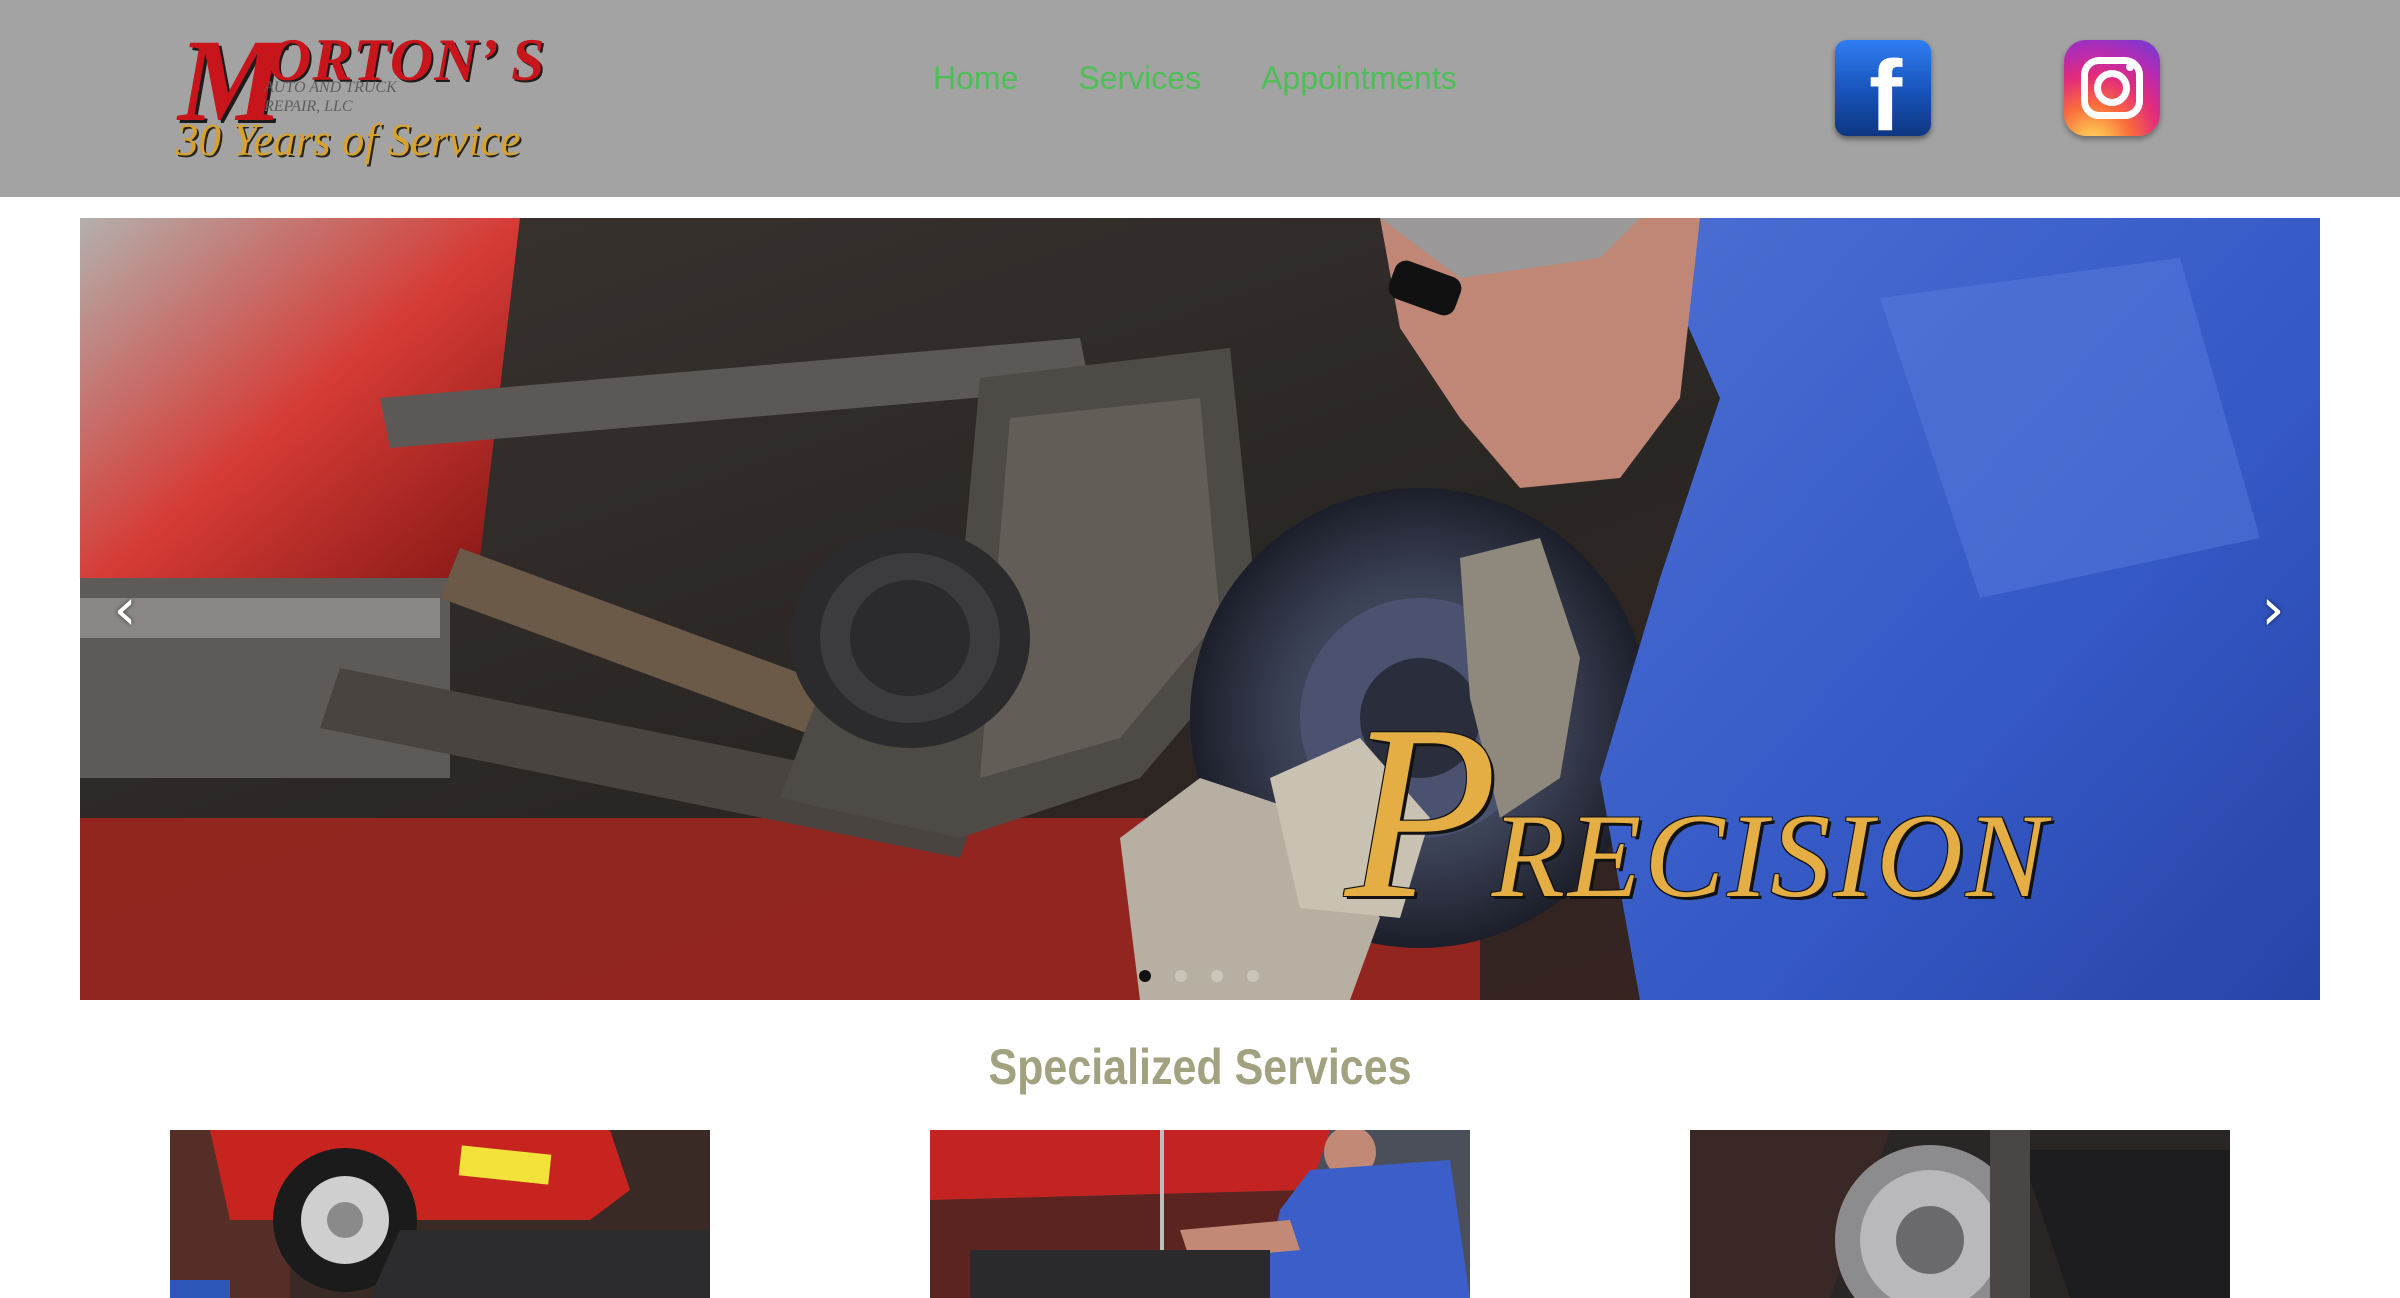 This screenshot has width=2400, height=1298. I want to click on hero-caption-initial: P, so click(1421, 812).